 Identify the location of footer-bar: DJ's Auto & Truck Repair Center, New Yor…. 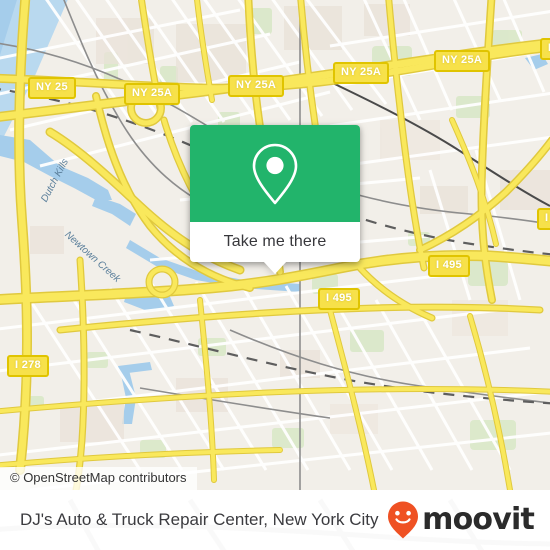
(275, 520).